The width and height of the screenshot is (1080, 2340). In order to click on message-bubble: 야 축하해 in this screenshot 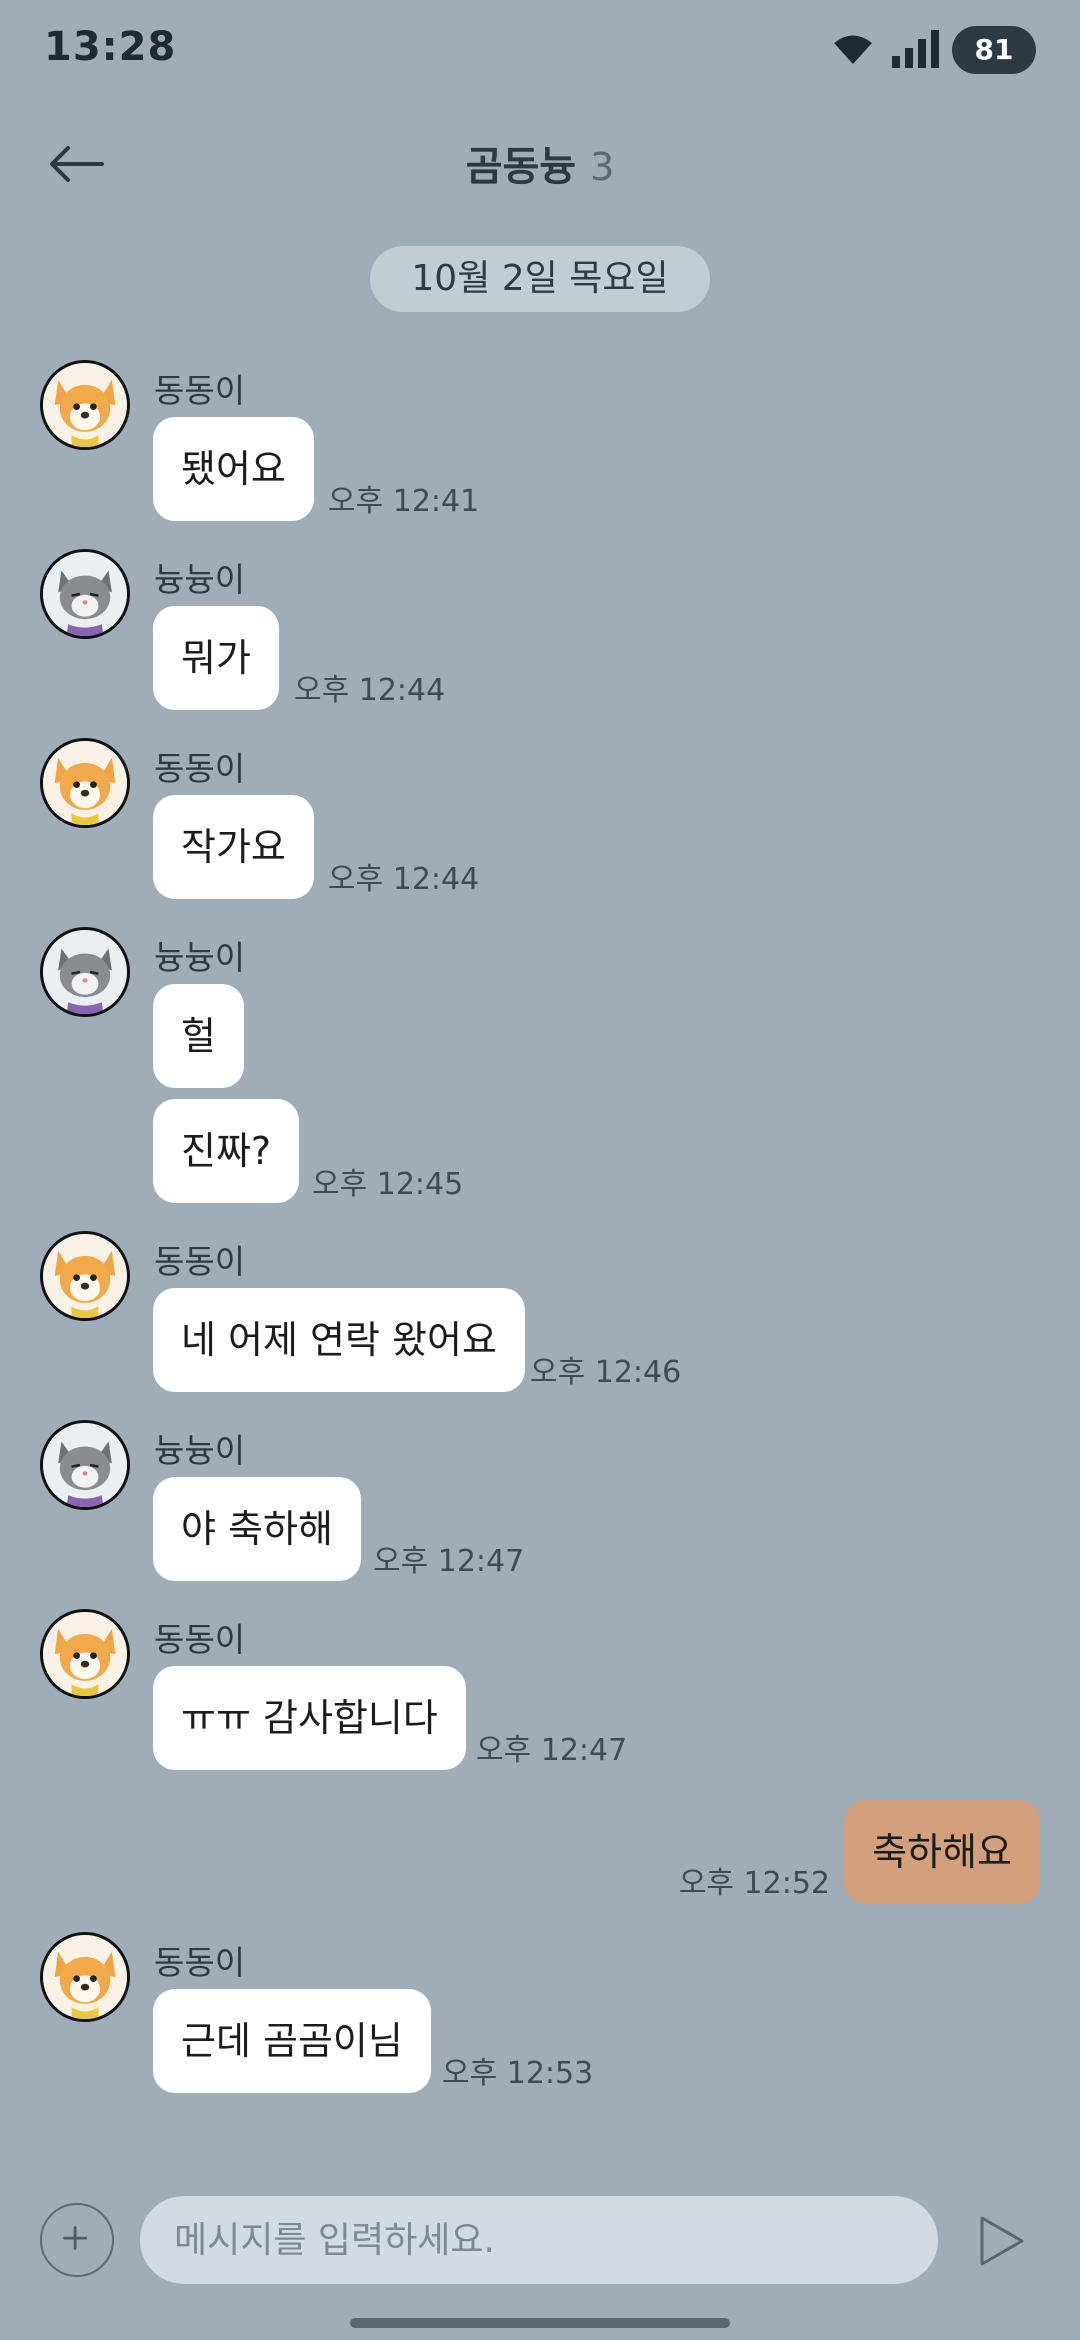, I will do `click(257, 1529)`.